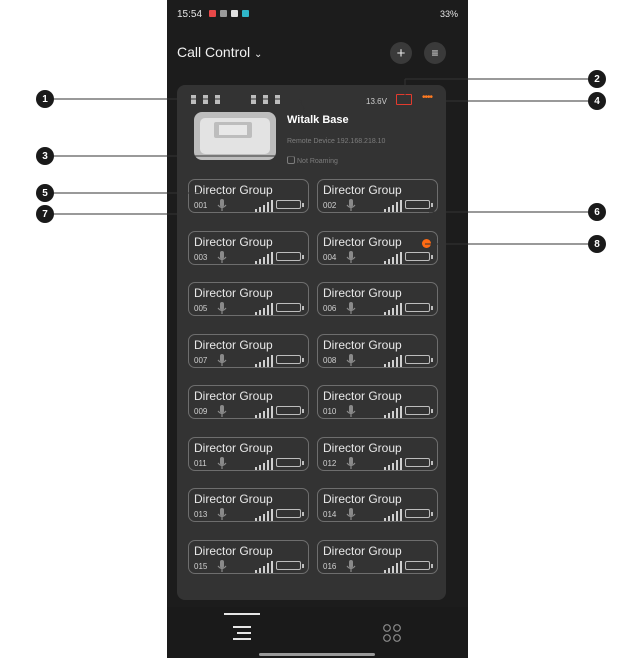  Describe the element at coordinates (597, 101) in the screenshot. I see `callout-4: 4` at that location.